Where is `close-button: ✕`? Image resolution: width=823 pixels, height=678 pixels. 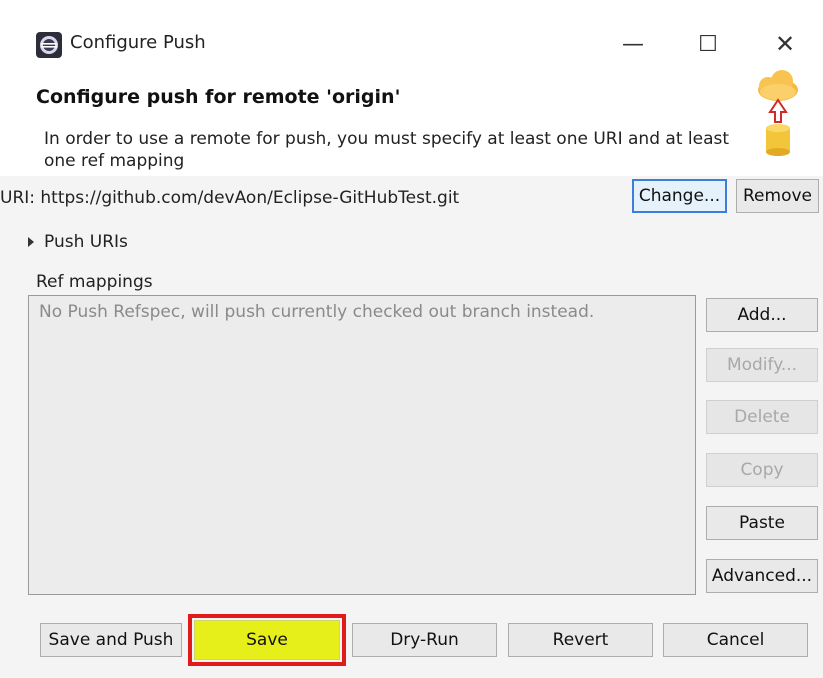 close-button: ✕ is located at coordinates (785, 44).